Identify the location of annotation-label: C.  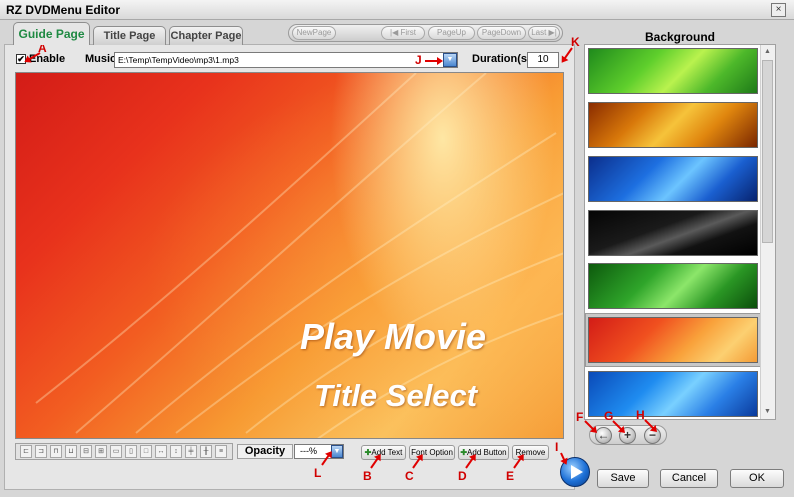
(409, 476).